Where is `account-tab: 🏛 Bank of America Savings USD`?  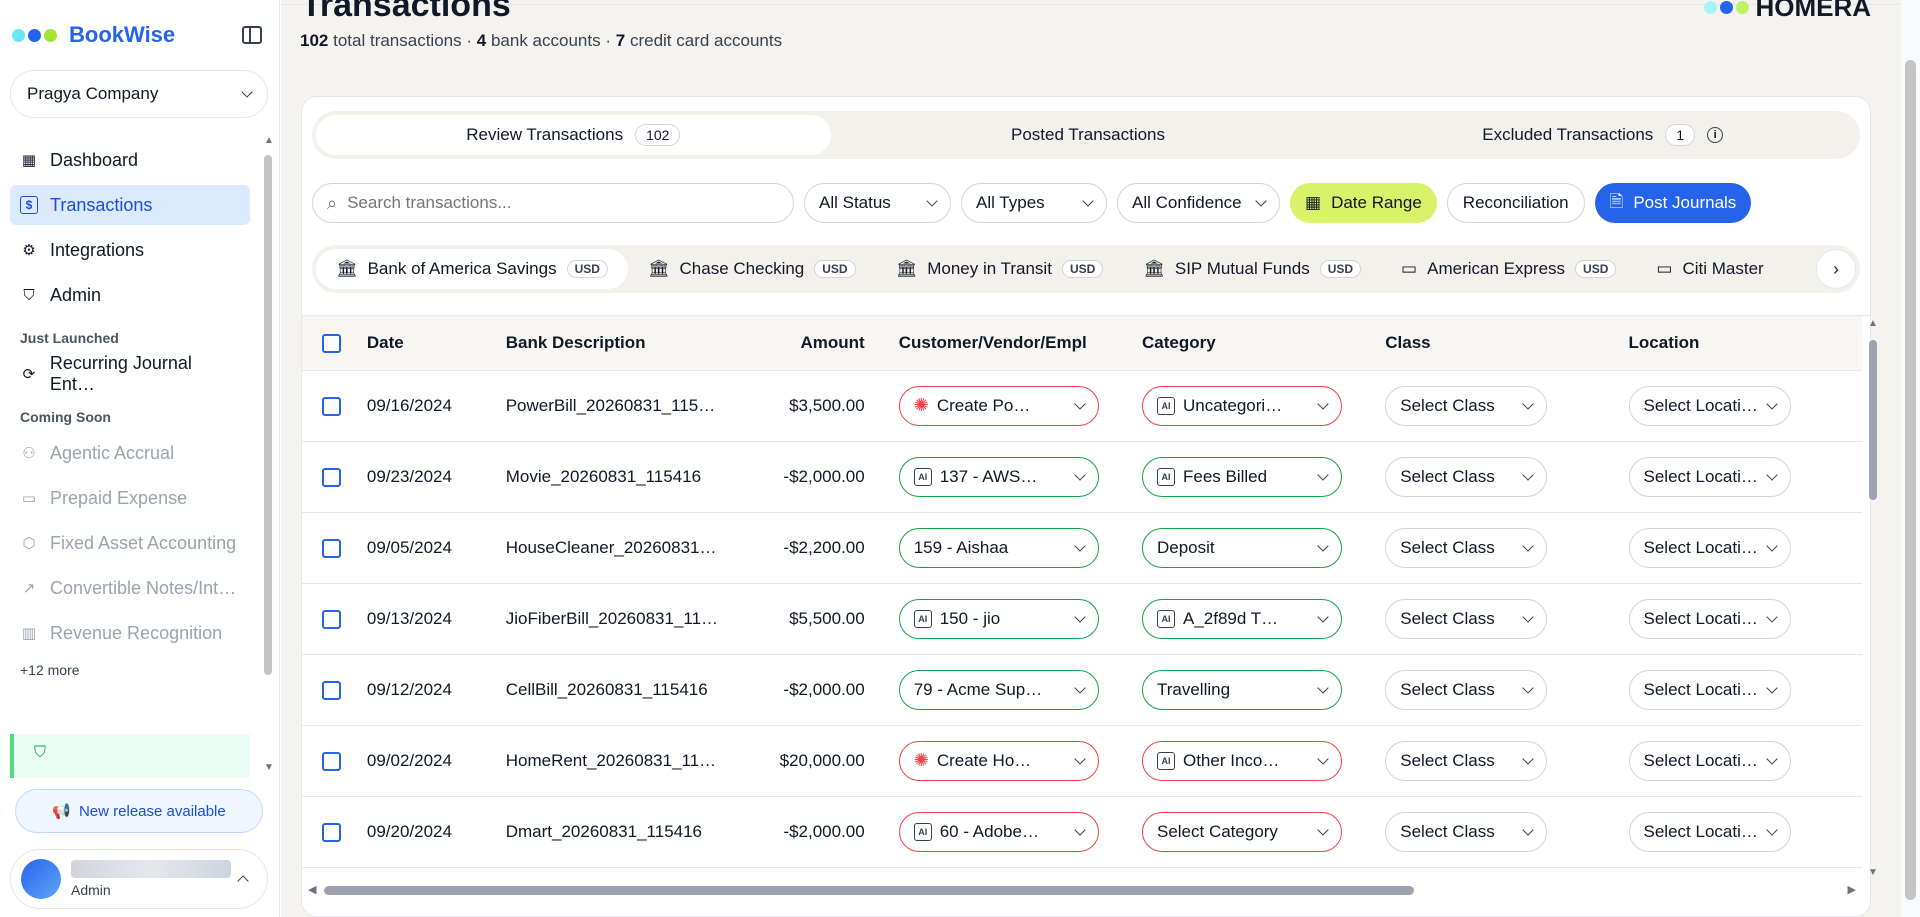 account-tab: 🏛 Bank of America Savings USD is located at coordinates (472, 269).